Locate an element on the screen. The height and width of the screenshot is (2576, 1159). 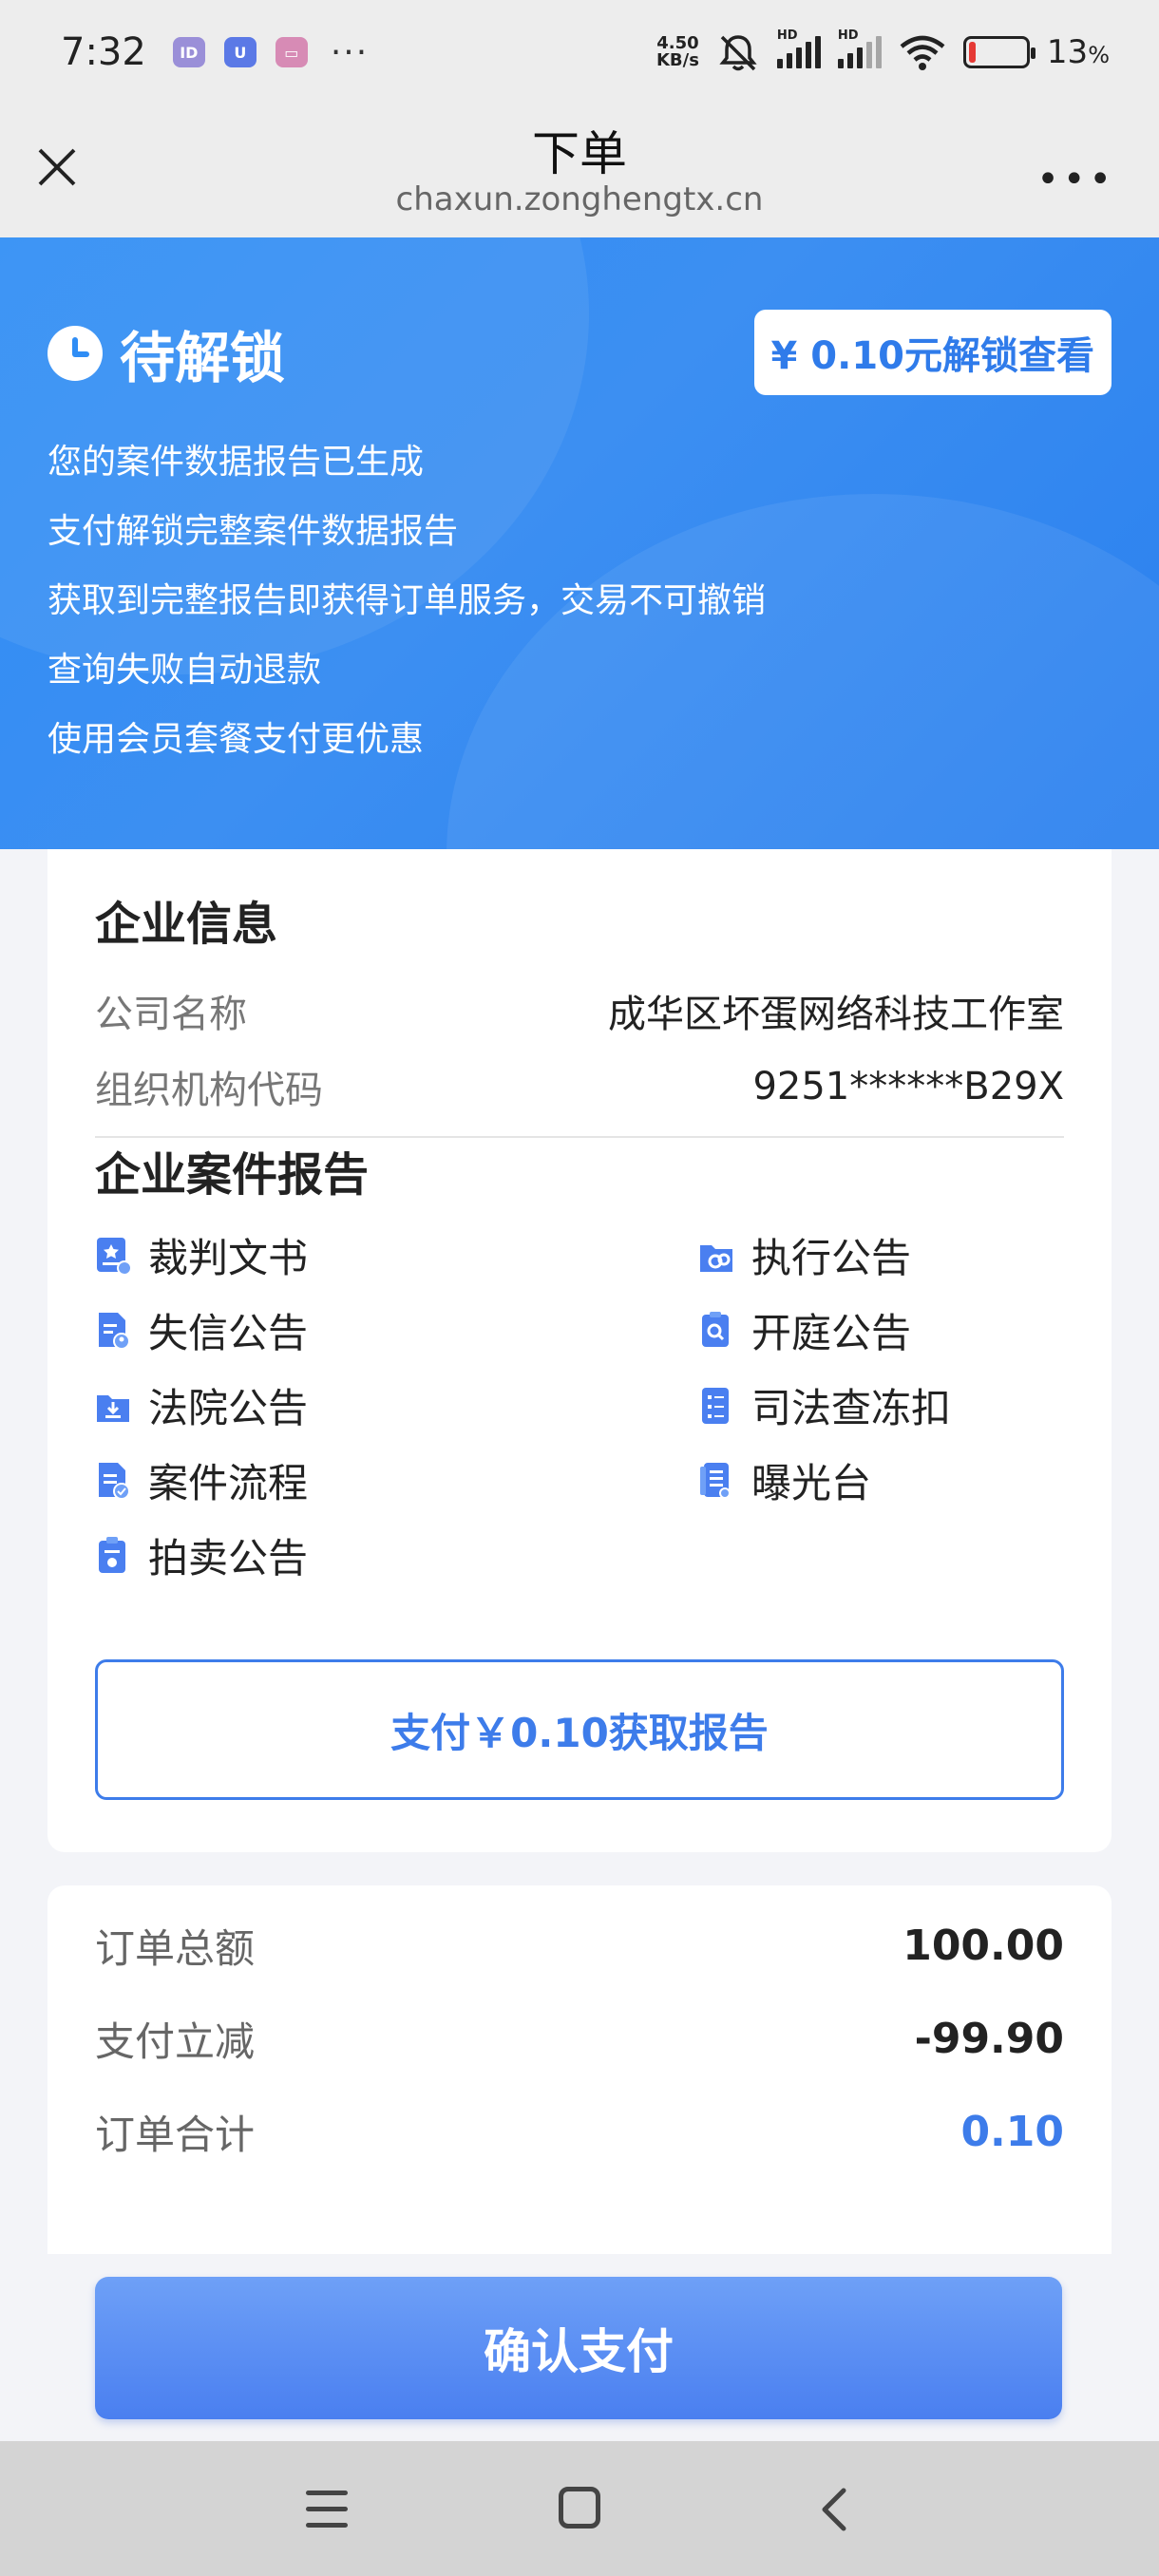
company-name-row: 公司名称 成华区坏蛋网络科技工作室 is located at coordinates (579, 1011).